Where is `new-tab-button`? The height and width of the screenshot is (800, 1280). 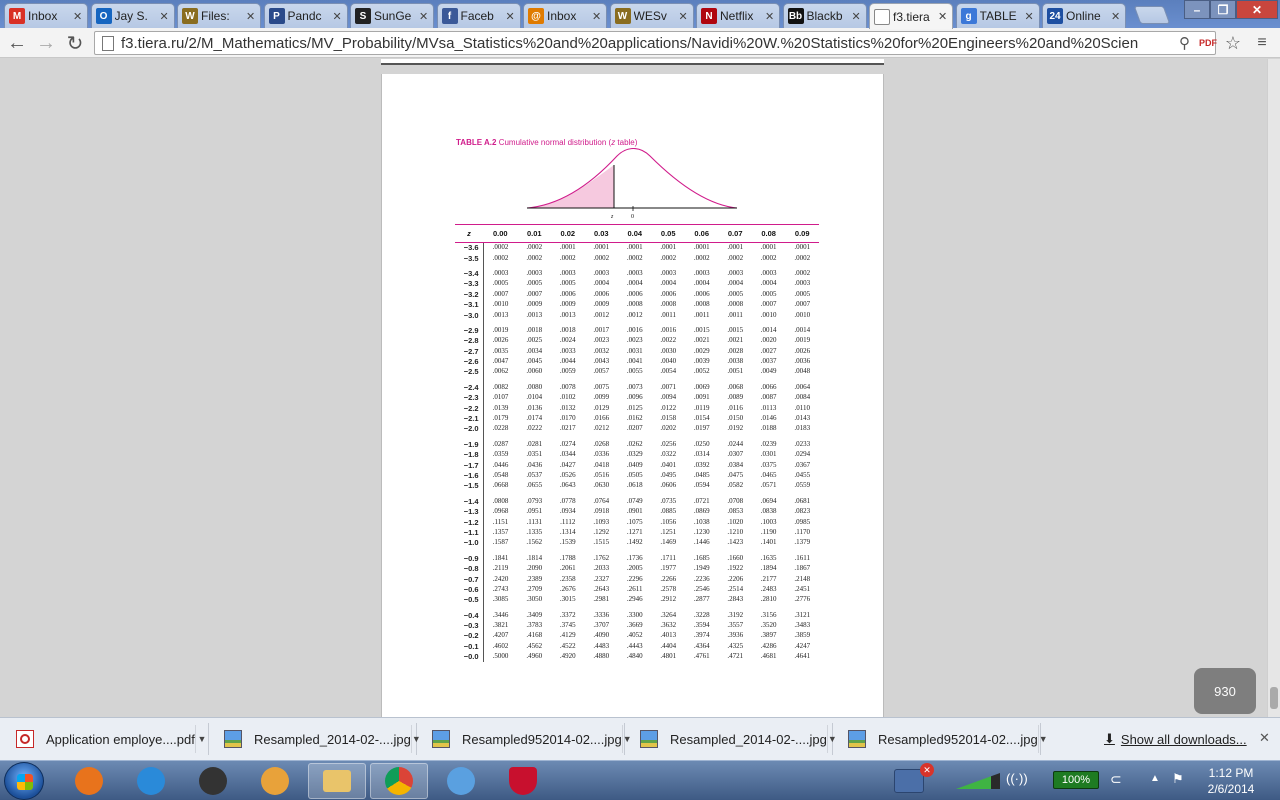
new-tab-button is located at coordinates (1152, 15).